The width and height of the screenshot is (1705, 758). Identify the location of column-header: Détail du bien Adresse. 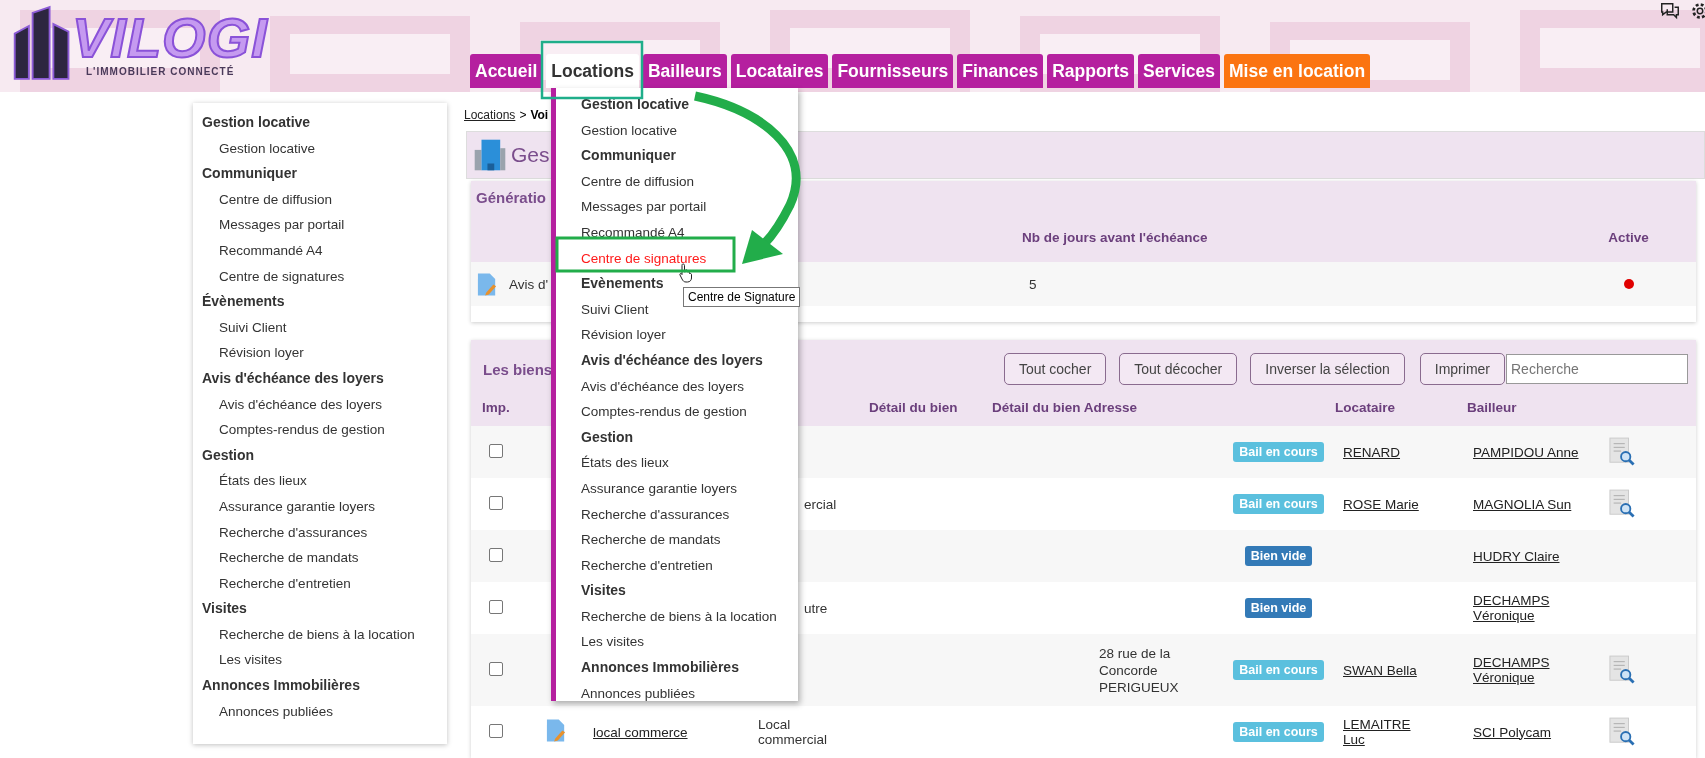
(1065, 407).